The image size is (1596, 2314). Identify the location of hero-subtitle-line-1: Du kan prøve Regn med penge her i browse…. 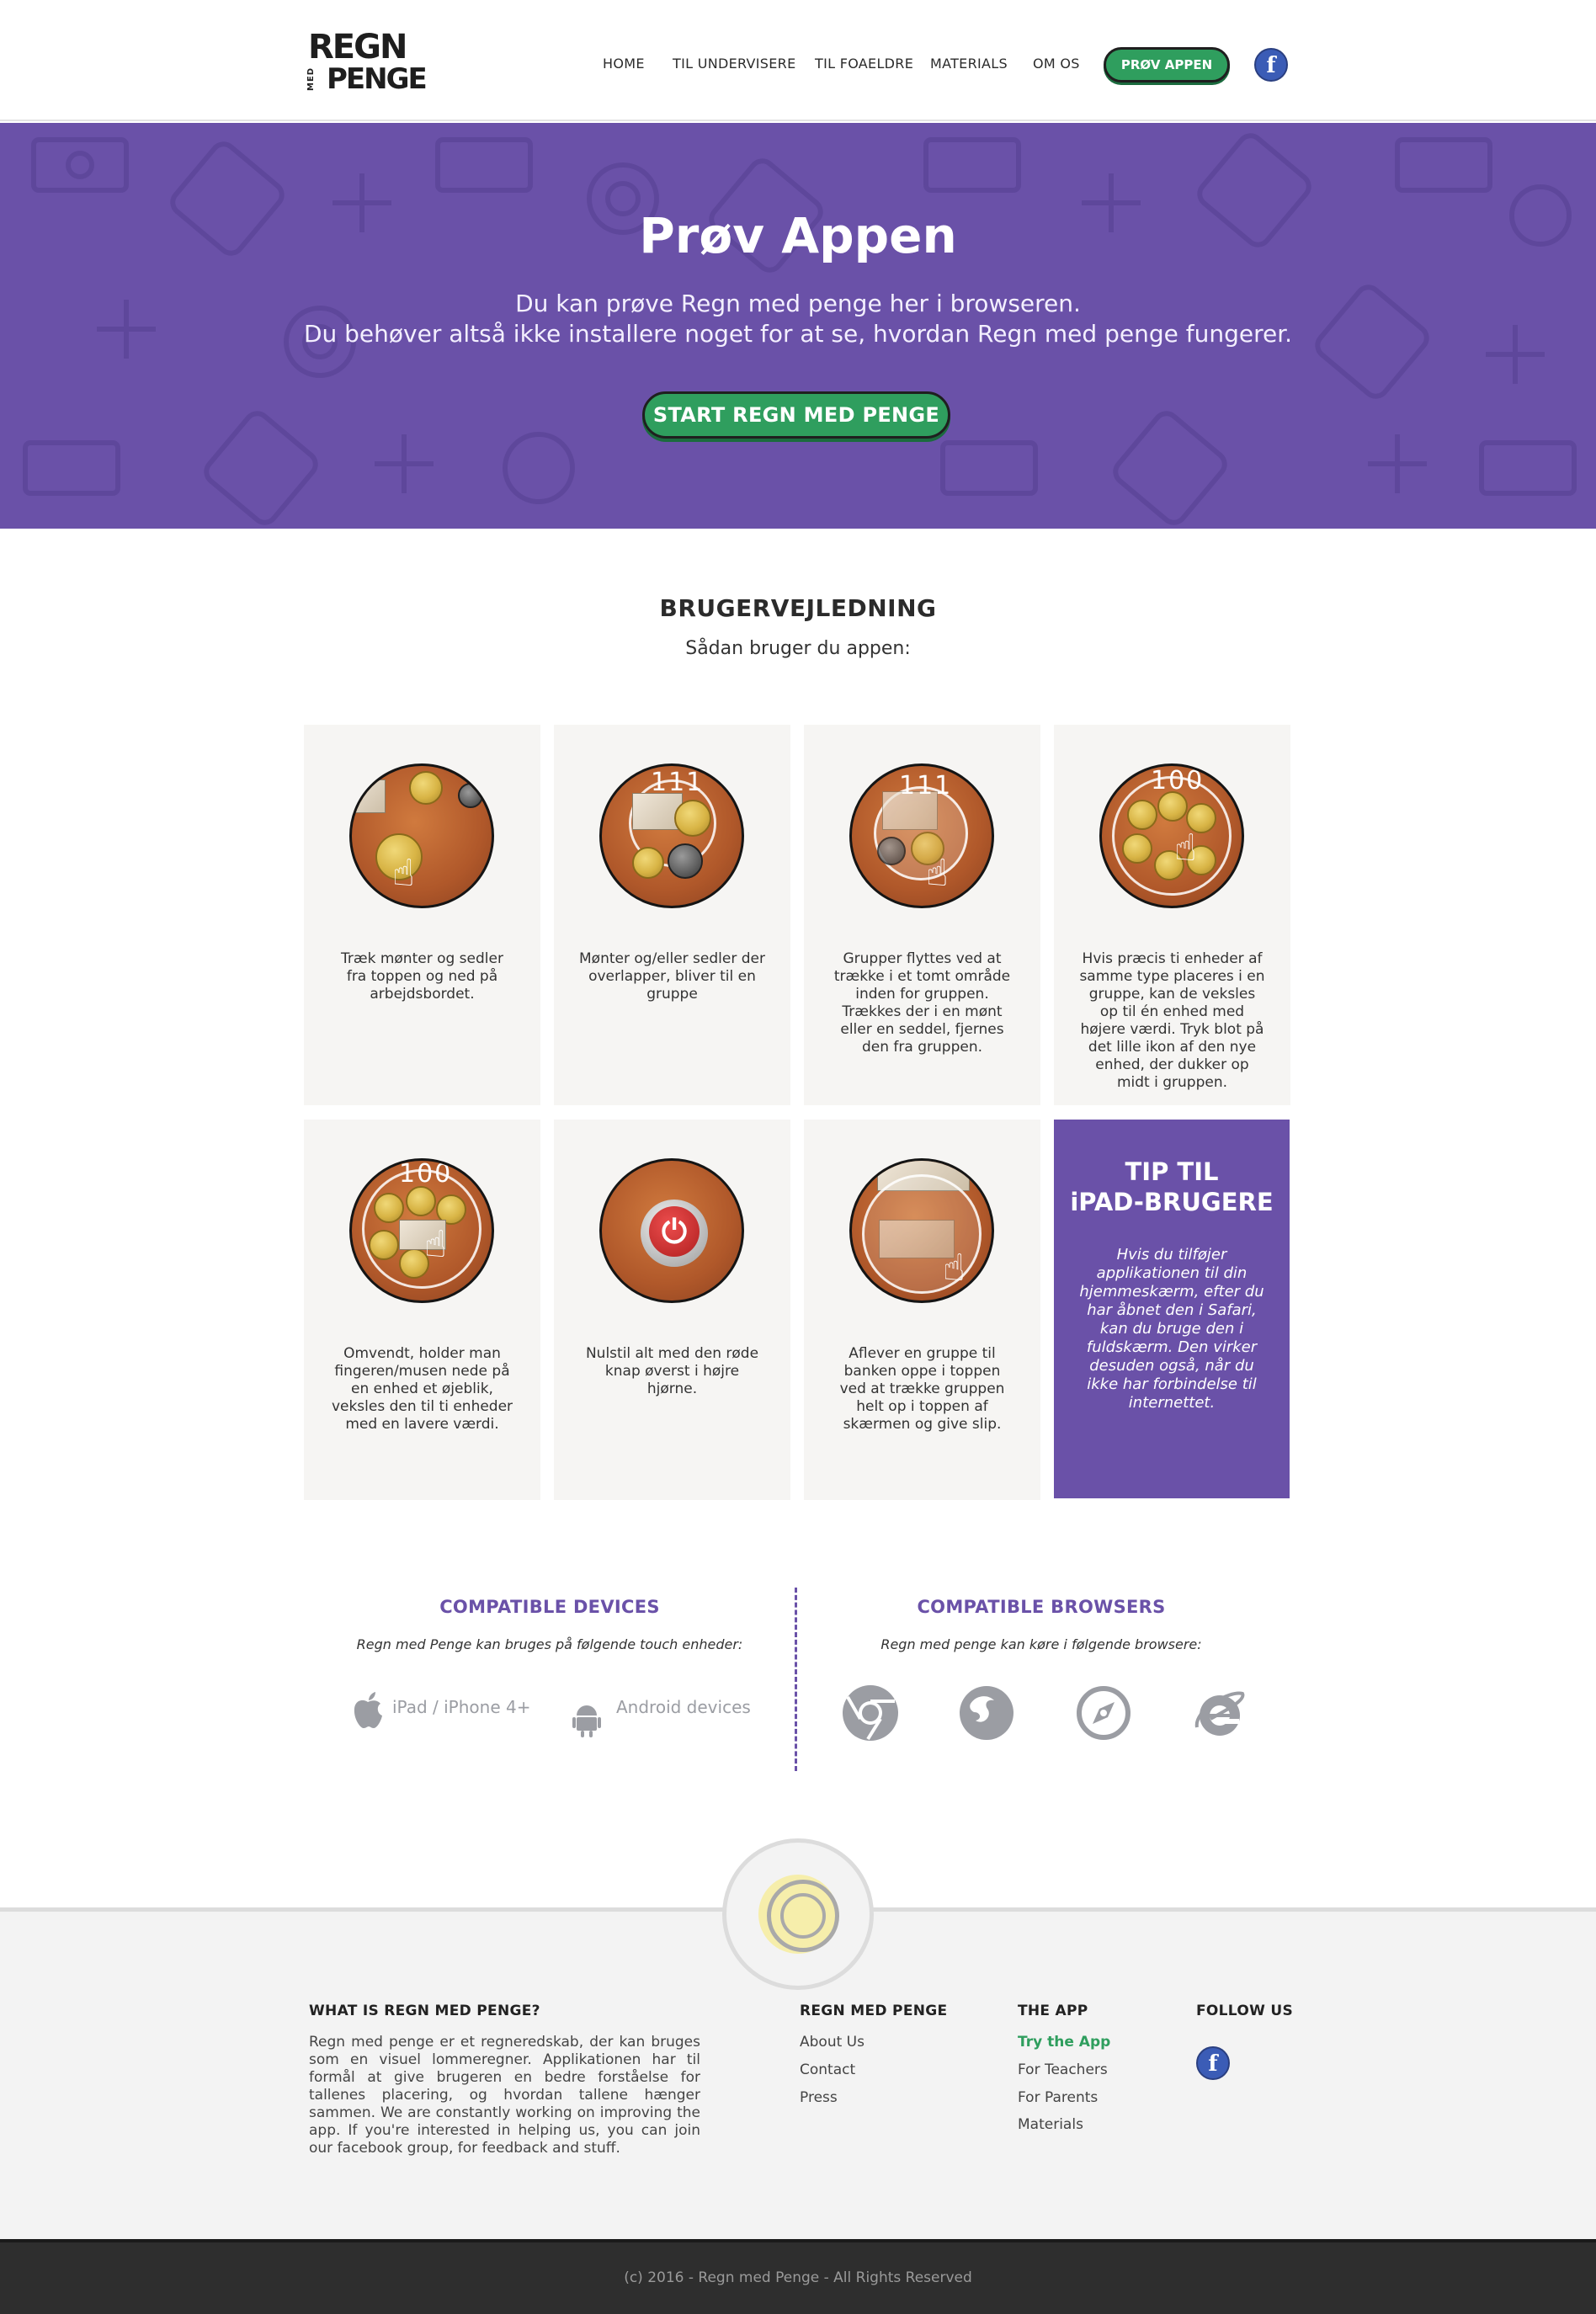
(798, 303).